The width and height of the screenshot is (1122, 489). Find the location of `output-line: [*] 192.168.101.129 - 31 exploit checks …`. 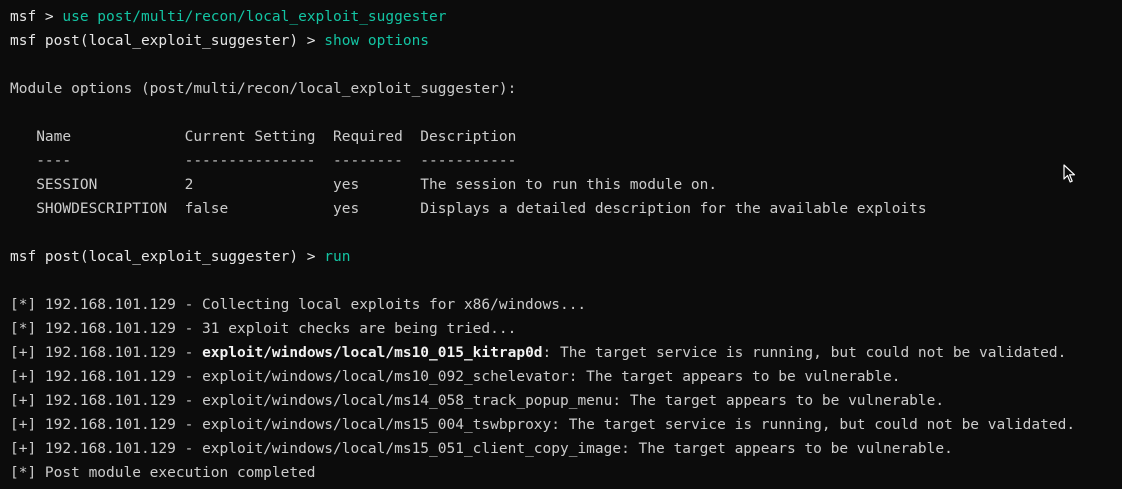

output-line: [*] 192.168.101.129 - 31 exploit checks … is located at coordinates (263, 329).